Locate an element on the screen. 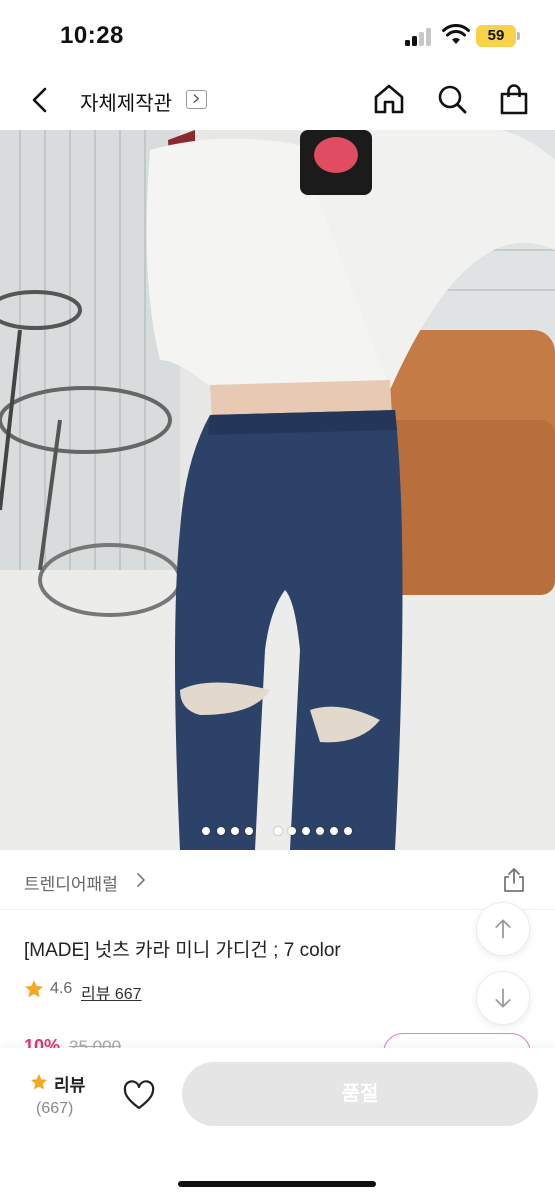 The height and width of the screenshot is (1200, 555). arrow-down-icon is located at coordinates (503, 998).